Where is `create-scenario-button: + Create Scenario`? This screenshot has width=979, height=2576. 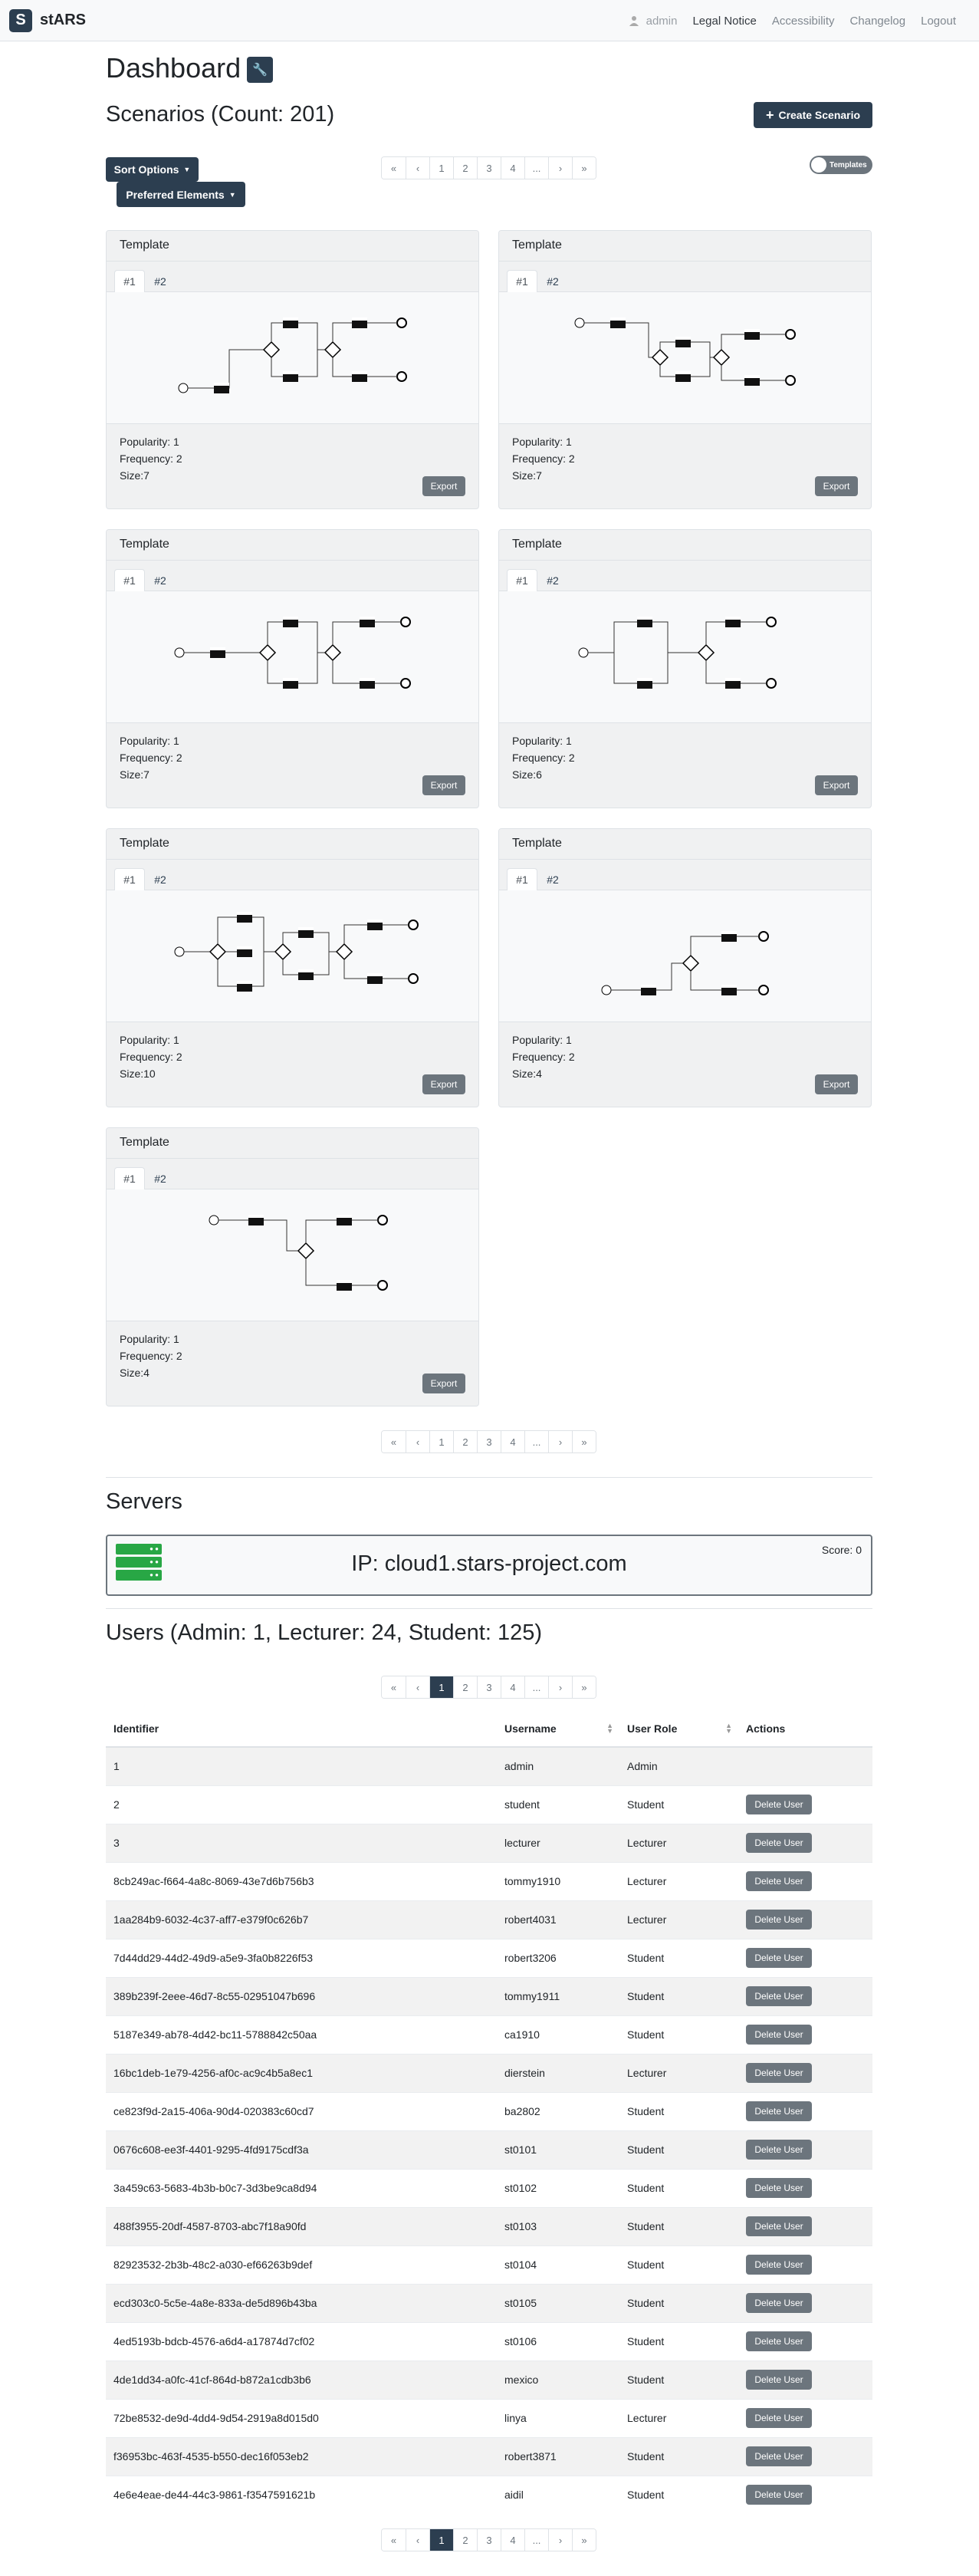 create-scenario-button: + Create Scenario is located at coordinates (813, 115).